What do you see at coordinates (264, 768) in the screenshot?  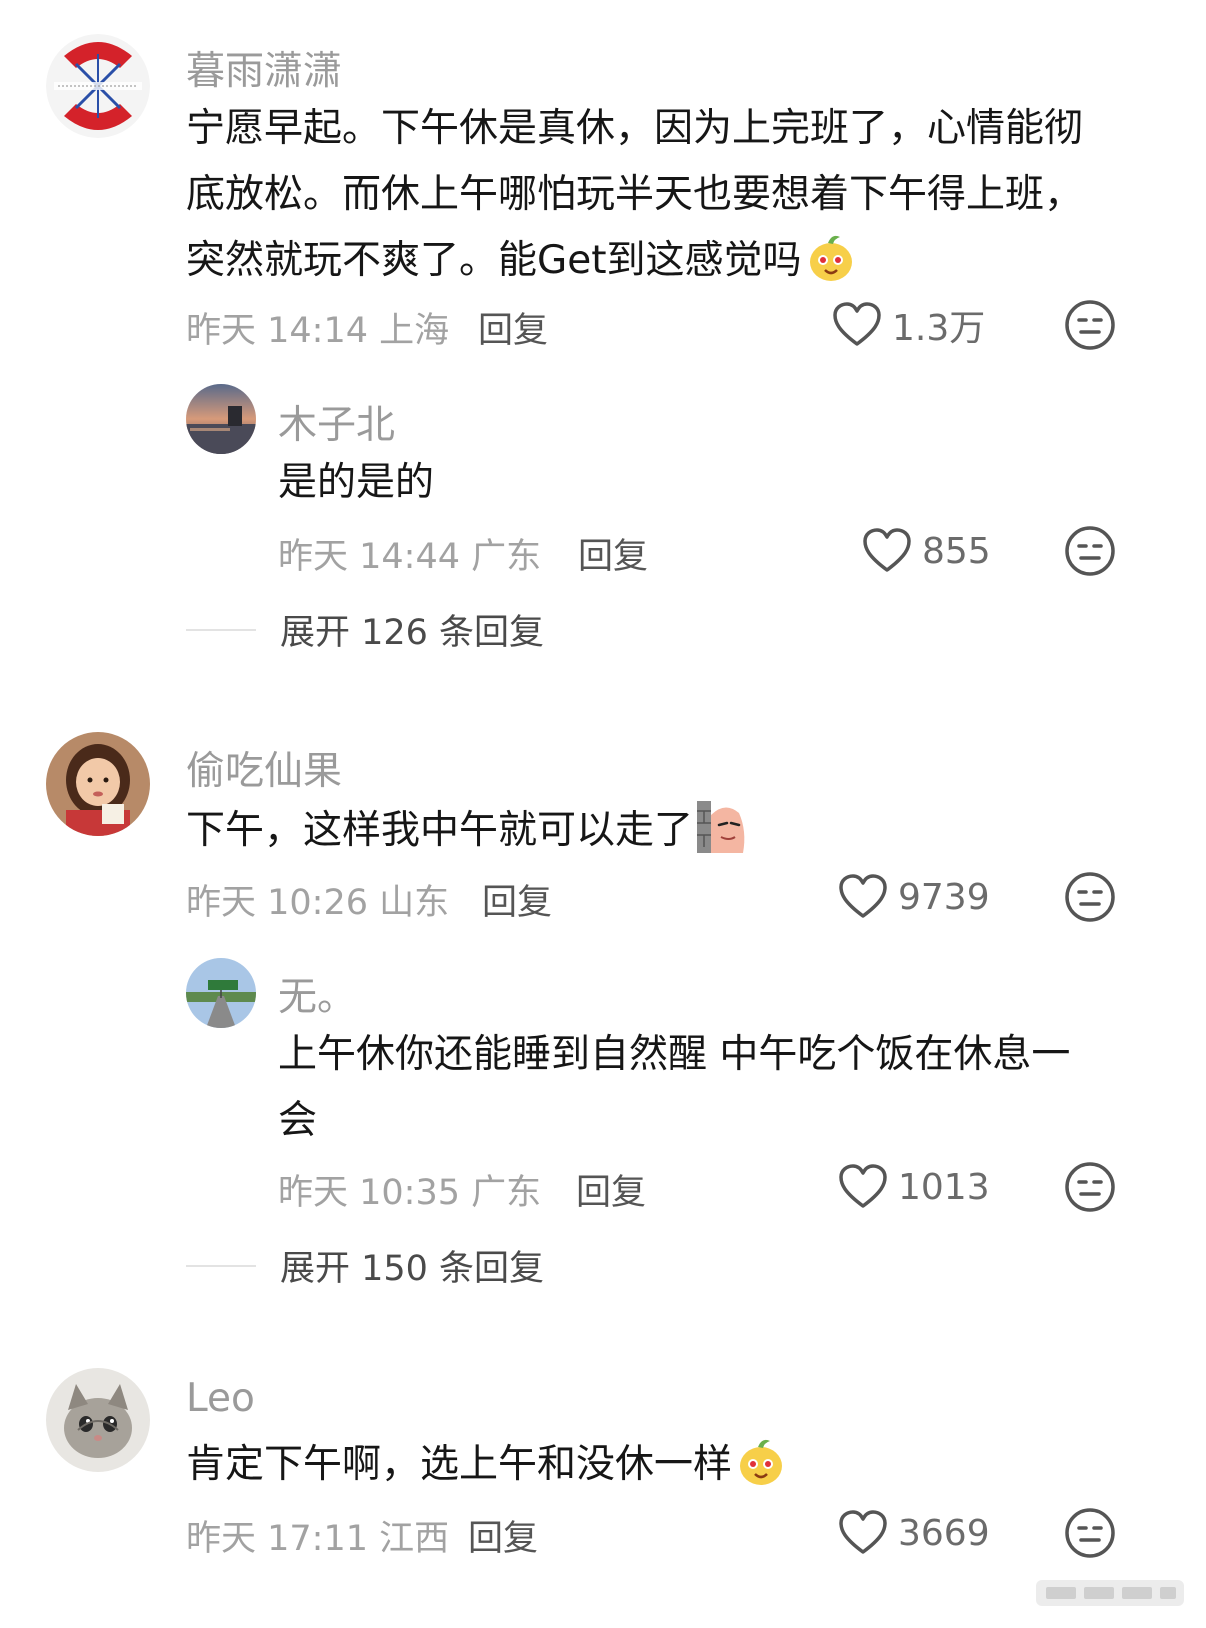 I see `comment-username: 偷吃仙果` at bounding box center [264, 768].